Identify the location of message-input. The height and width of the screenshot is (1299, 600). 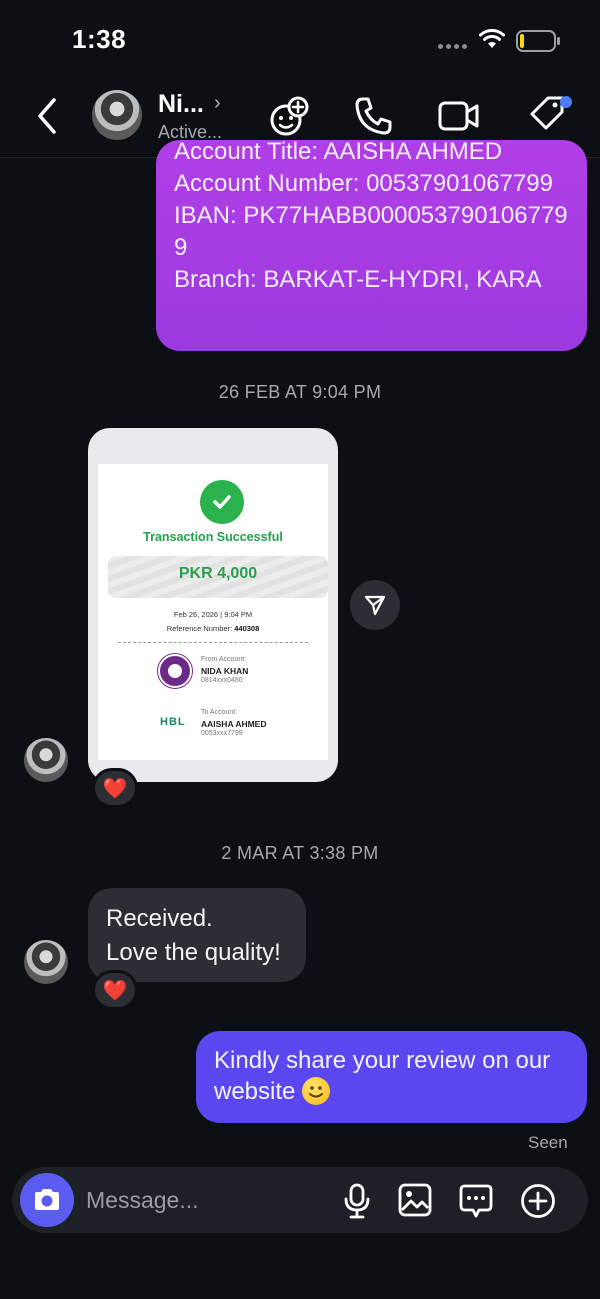
(206, 1200).